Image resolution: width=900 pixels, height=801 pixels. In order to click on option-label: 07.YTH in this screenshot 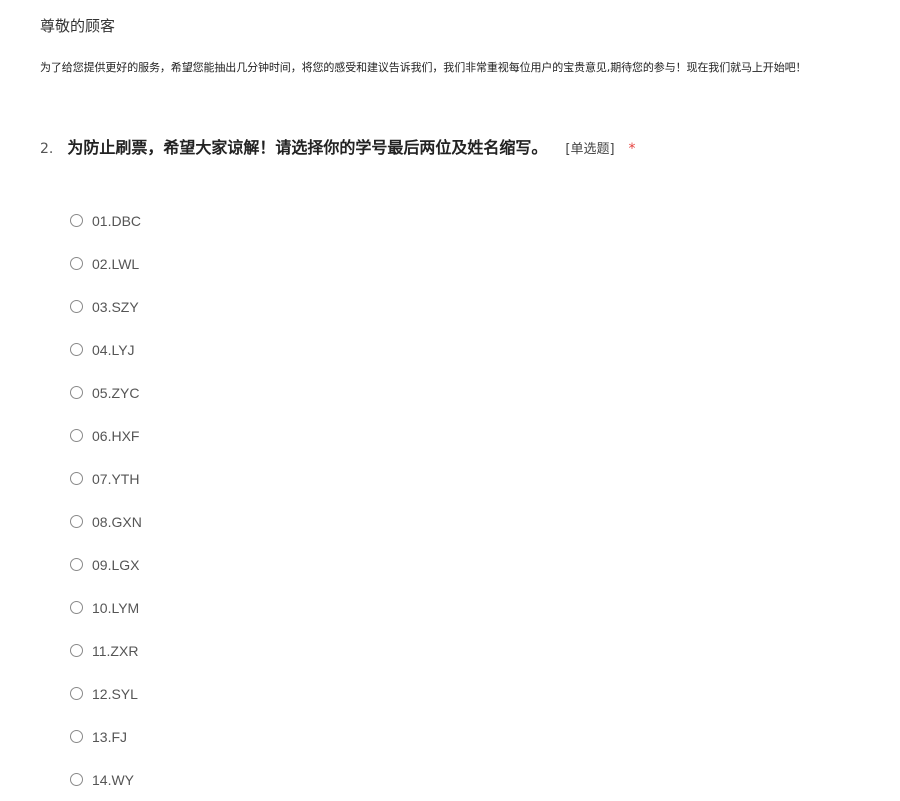, I will do `click(115, 479)`.